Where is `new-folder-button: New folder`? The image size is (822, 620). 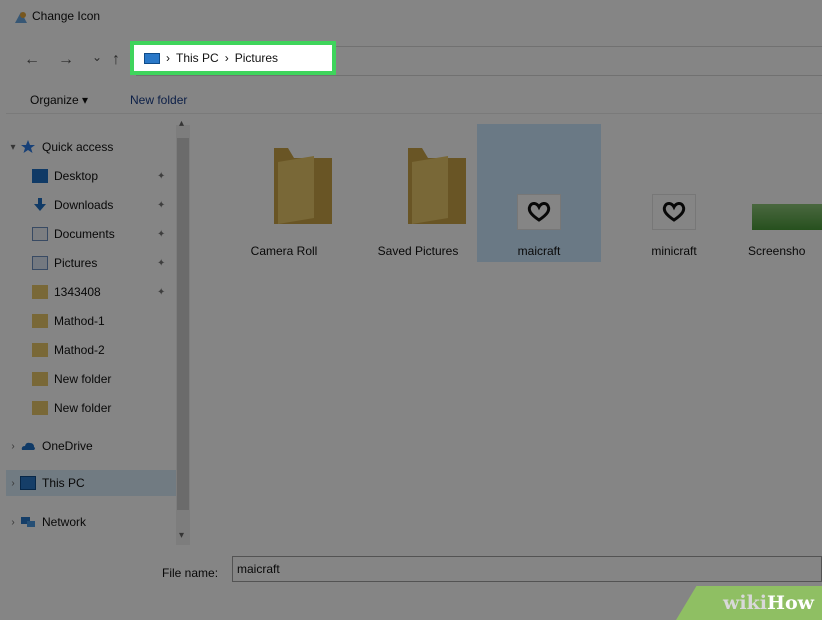
new-folder-button: New folder is located at coordinates (158, 100).